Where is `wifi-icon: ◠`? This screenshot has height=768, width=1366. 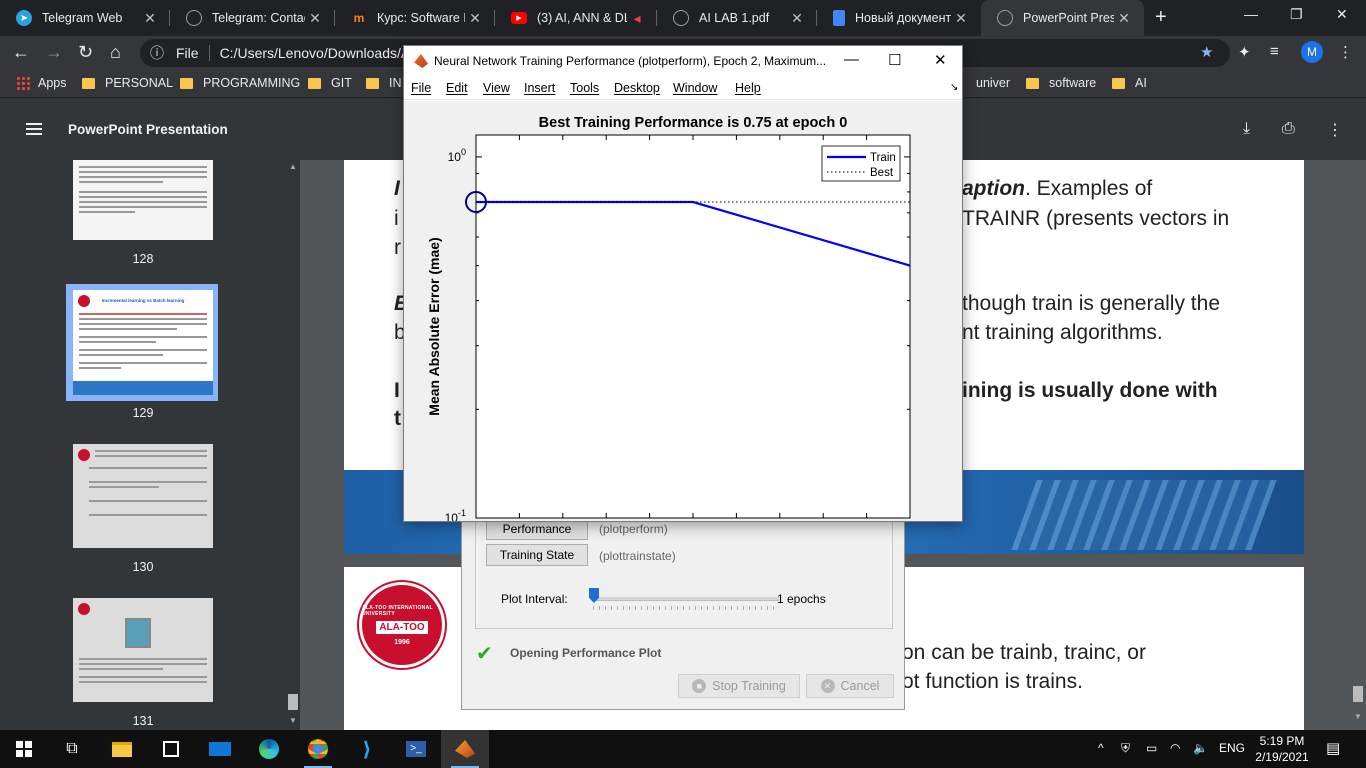
wifi-icon: ◠ is located at coordinates (1175, 748).